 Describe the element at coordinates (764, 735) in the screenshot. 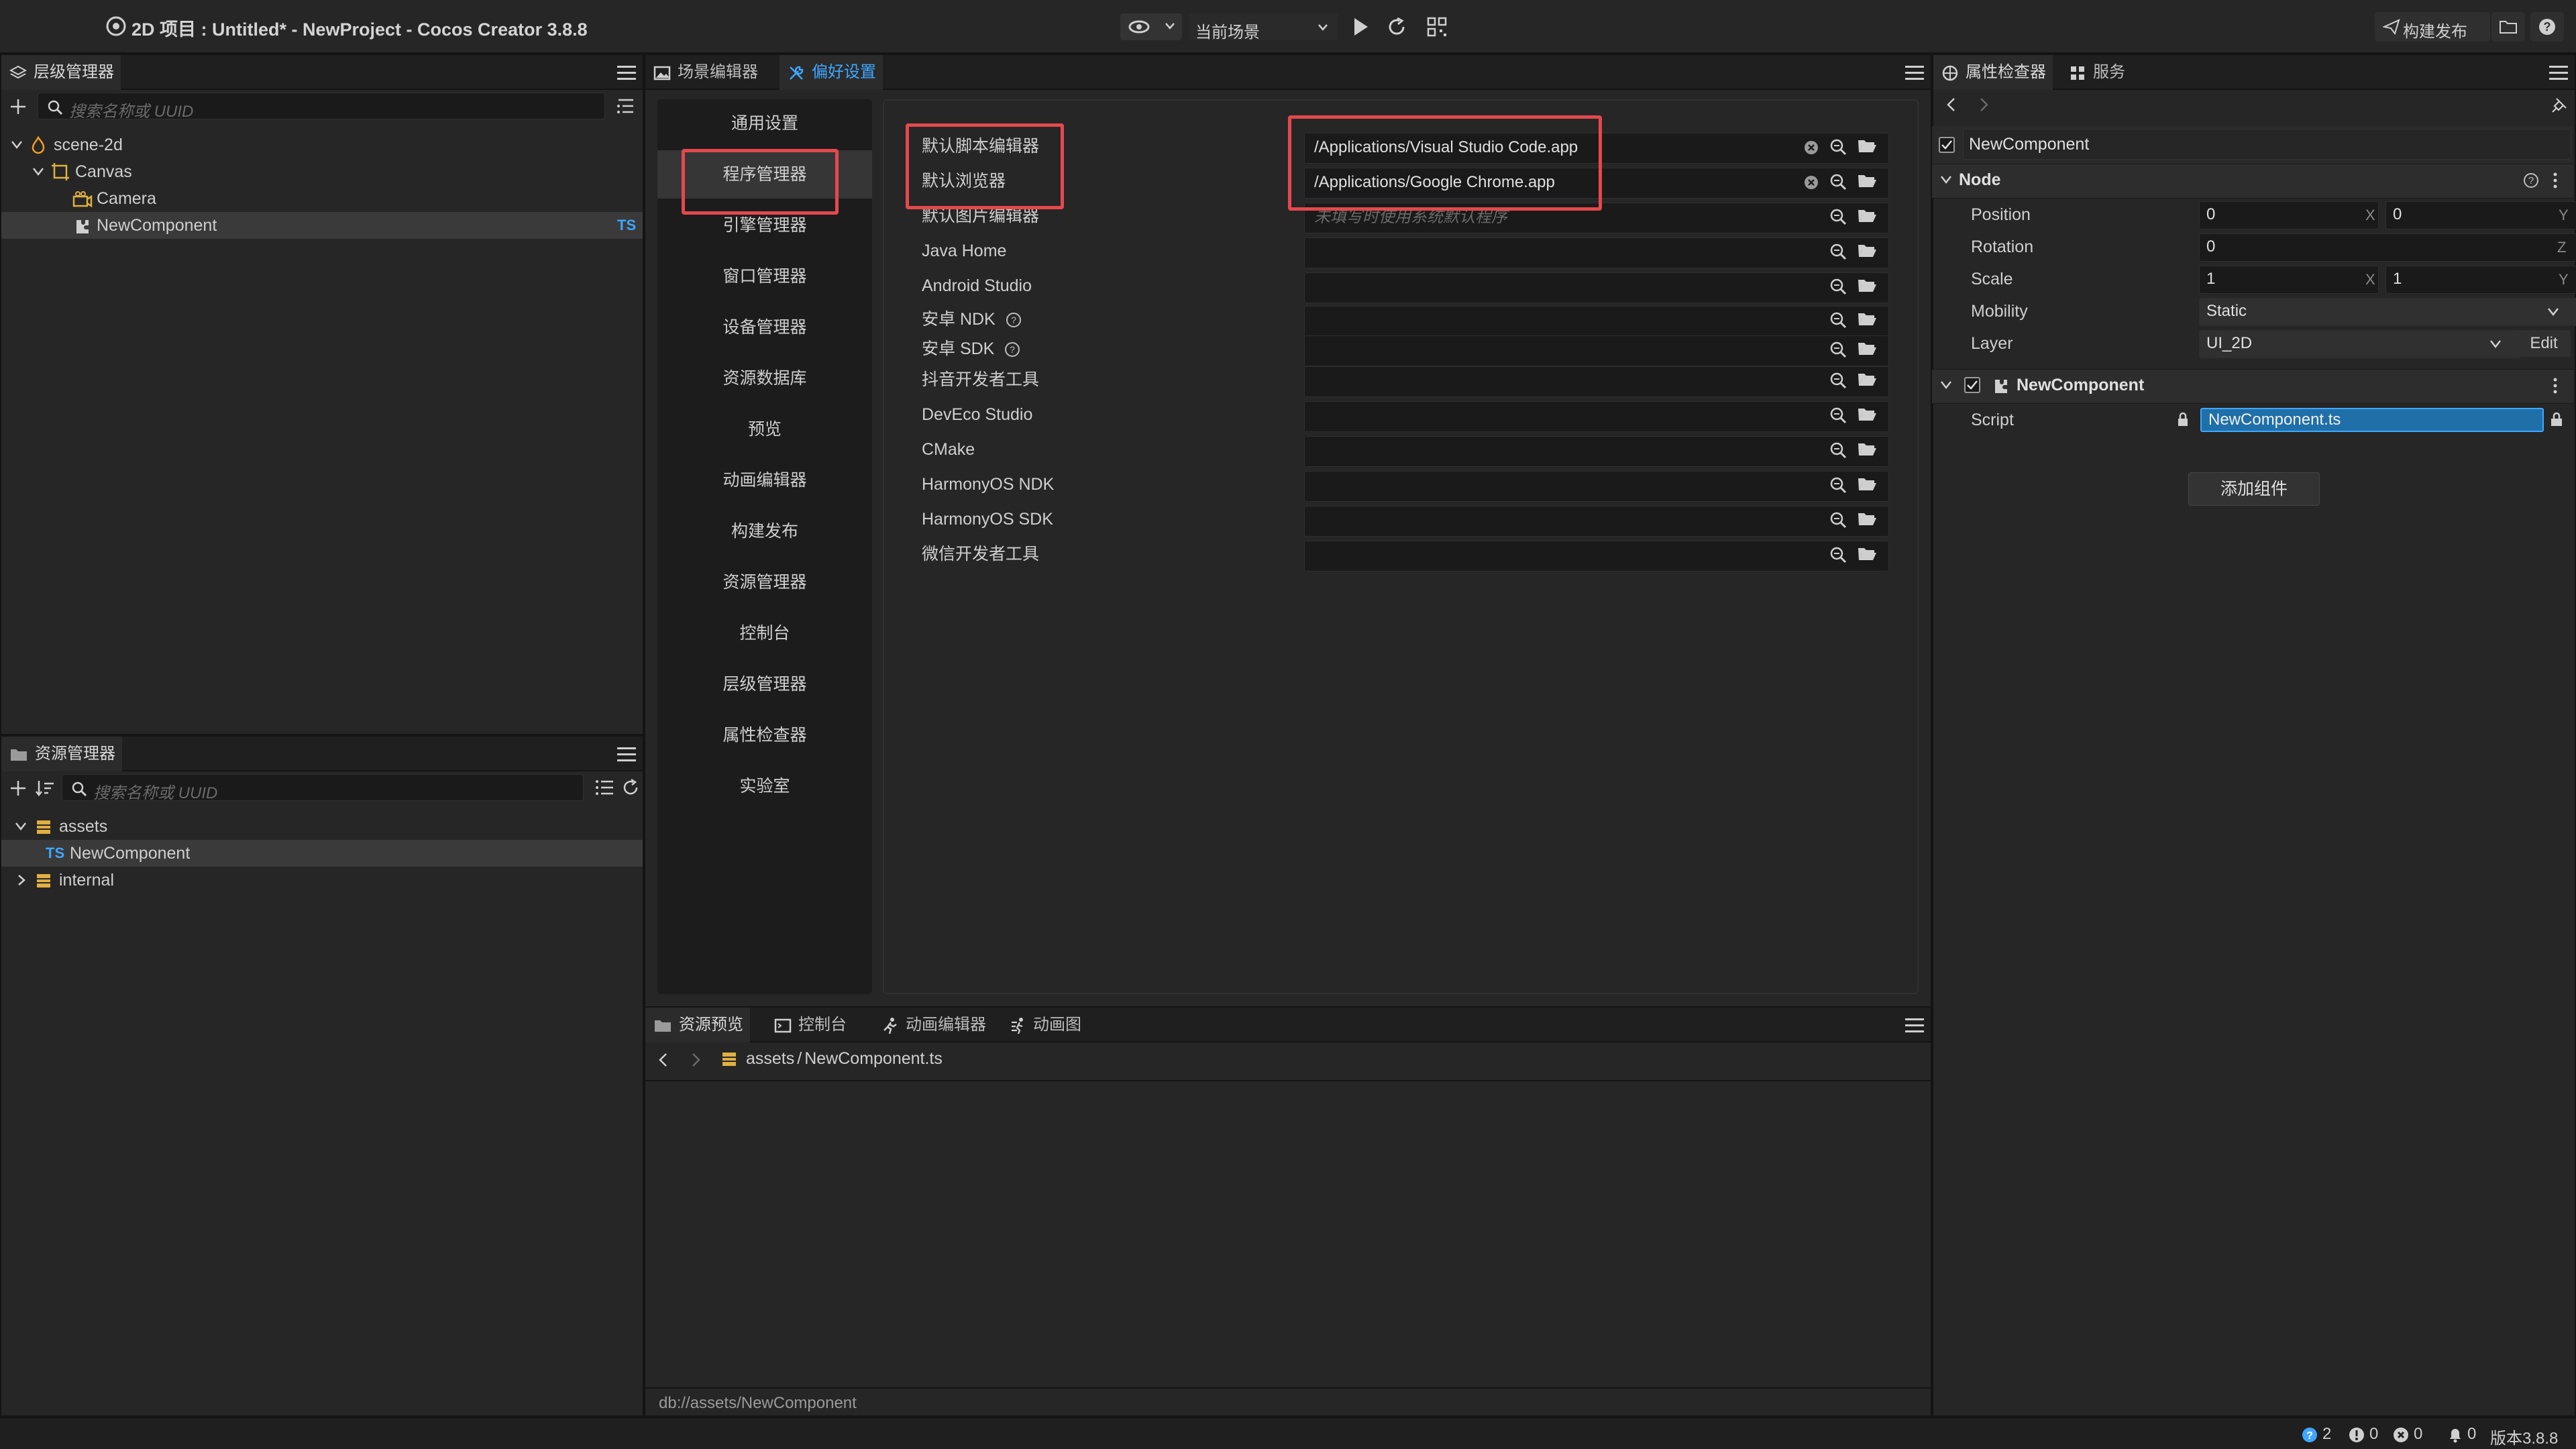

I see `nav-inspector: 属性检查器` at that location.